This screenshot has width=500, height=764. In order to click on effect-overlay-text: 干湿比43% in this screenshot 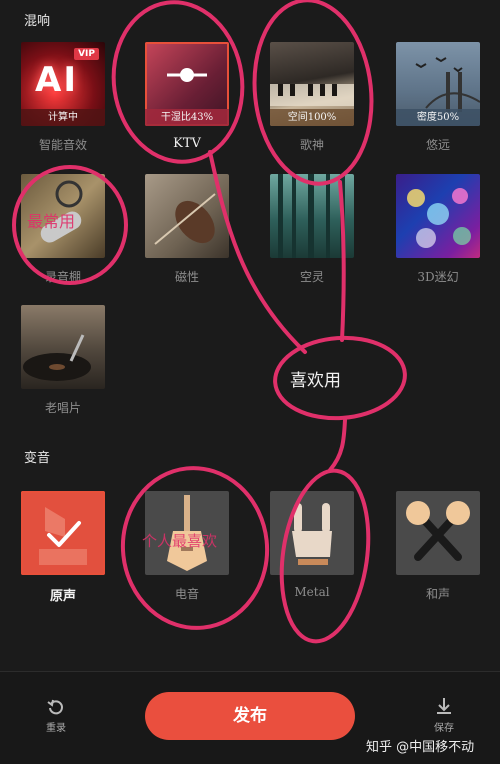, I will do `click(187, 117)`.